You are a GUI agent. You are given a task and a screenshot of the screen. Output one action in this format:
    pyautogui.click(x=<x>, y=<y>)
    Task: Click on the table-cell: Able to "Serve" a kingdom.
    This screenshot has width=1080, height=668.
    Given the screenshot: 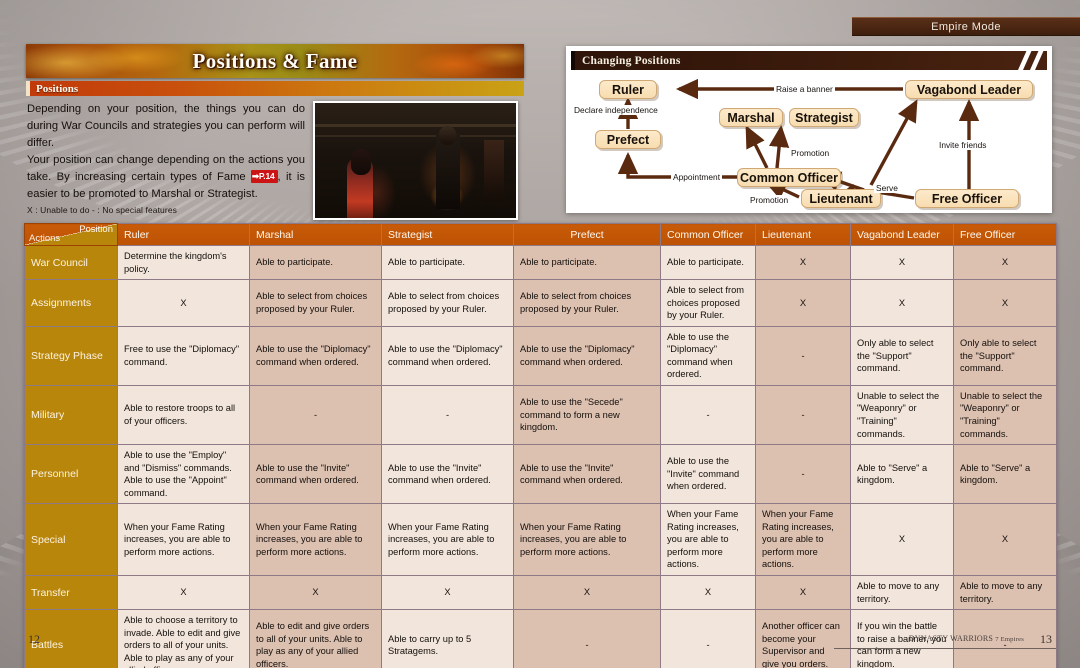 What is the action you would take?
    pyautogui.click(x=1005, y=474)
    